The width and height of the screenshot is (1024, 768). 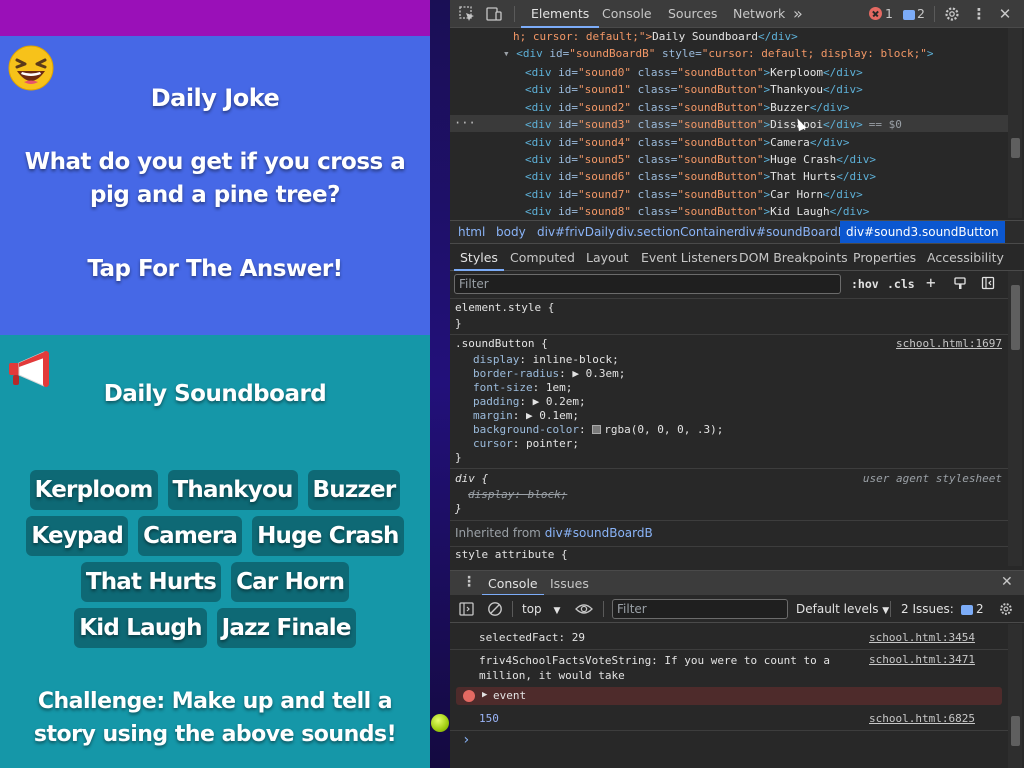 I want to click on css-property-margin: margin: ▶ 0.1em;, so click(x=526, y=416).